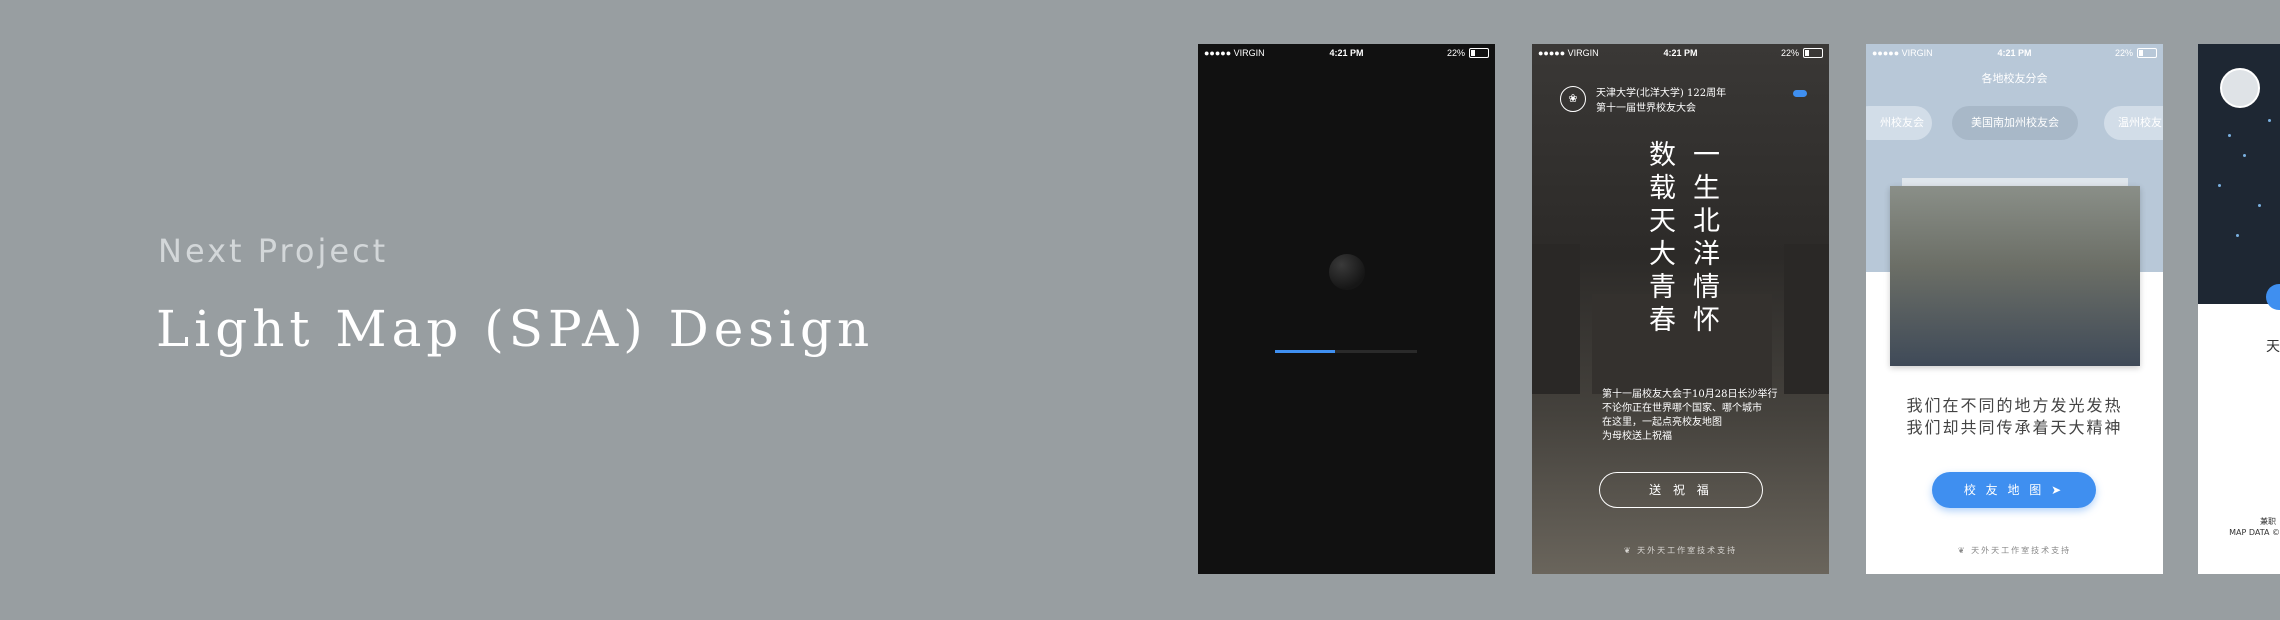 The height and width of the screenshot is (620, 2280). What do you see at coordinates (1661, 101) in the screenshot?
I see `event-header: 天津大学(北洋大学) 122周年 第十一届世界校友大会` at bounding box center [1661, 101].